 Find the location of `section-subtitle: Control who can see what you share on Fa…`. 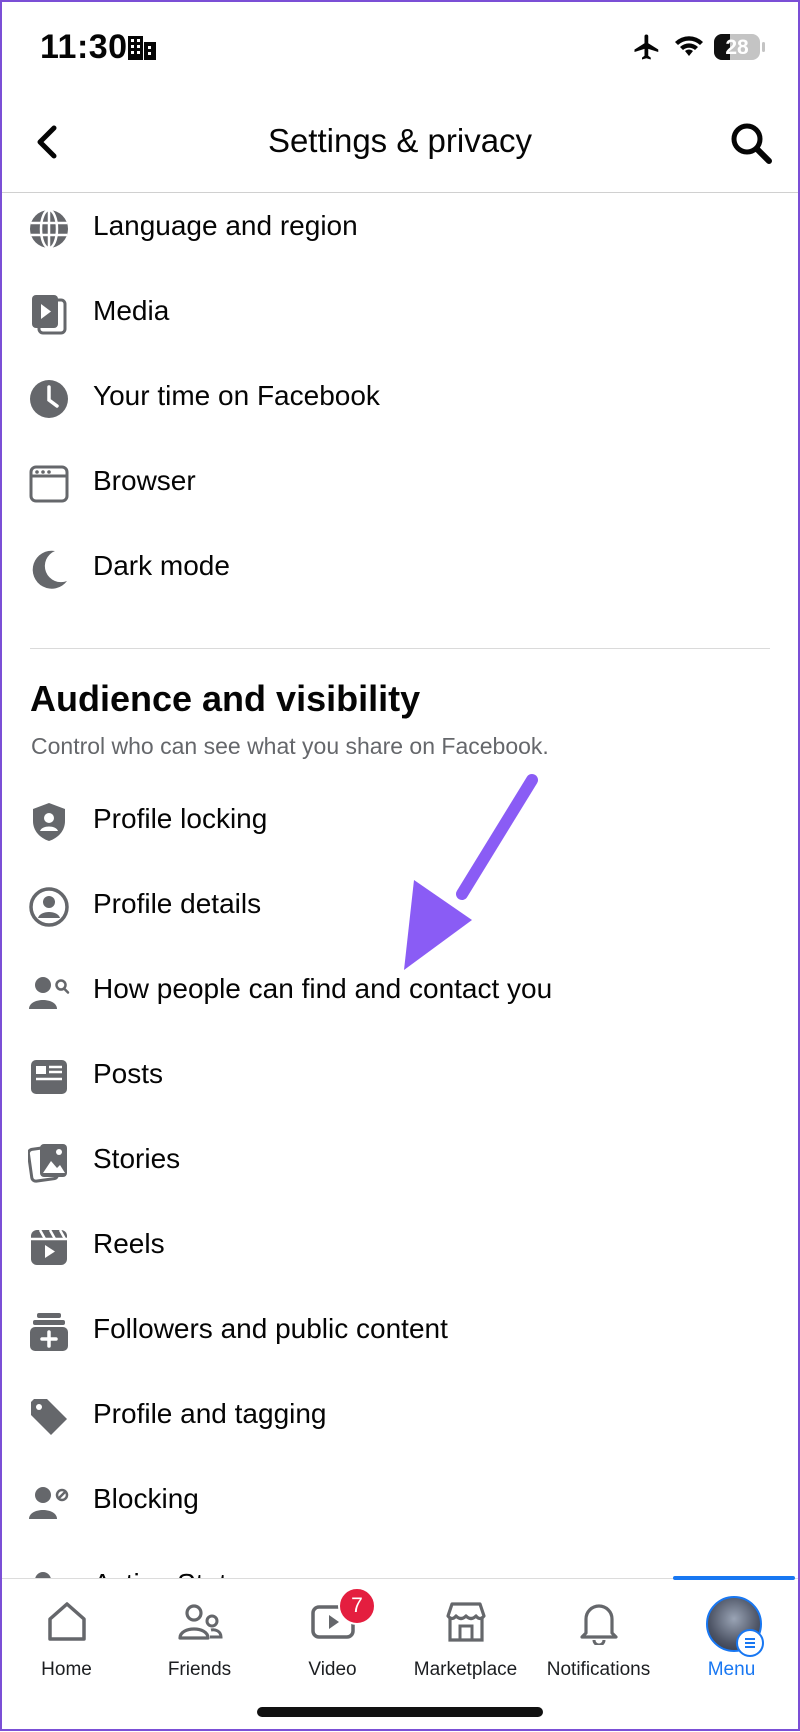

section-subtitle: Control who can see what you share on Fa… is located at coordinates (290, 746).